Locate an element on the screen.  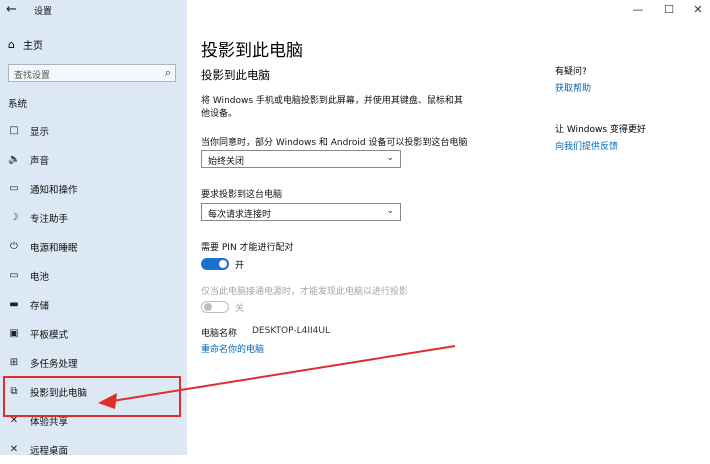
get-help-link: 获取帮助 is located at coordinates (573, 87).